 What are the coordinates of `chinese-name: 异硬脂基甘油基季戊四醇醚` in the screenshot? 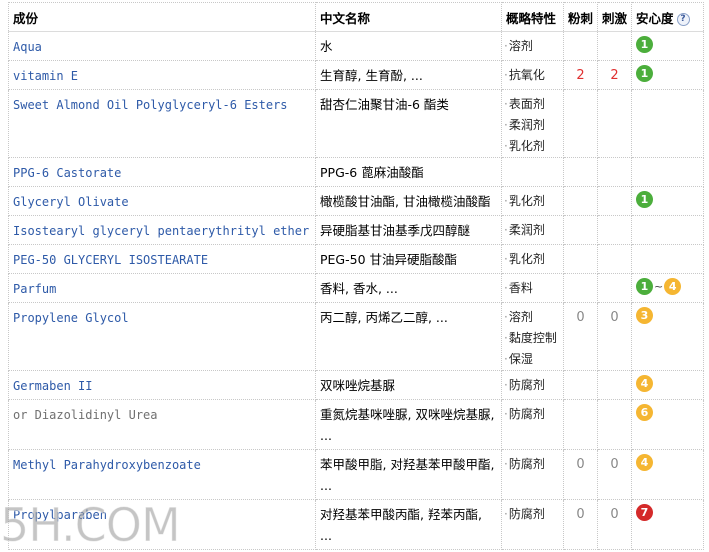 It's located at (408, 230).